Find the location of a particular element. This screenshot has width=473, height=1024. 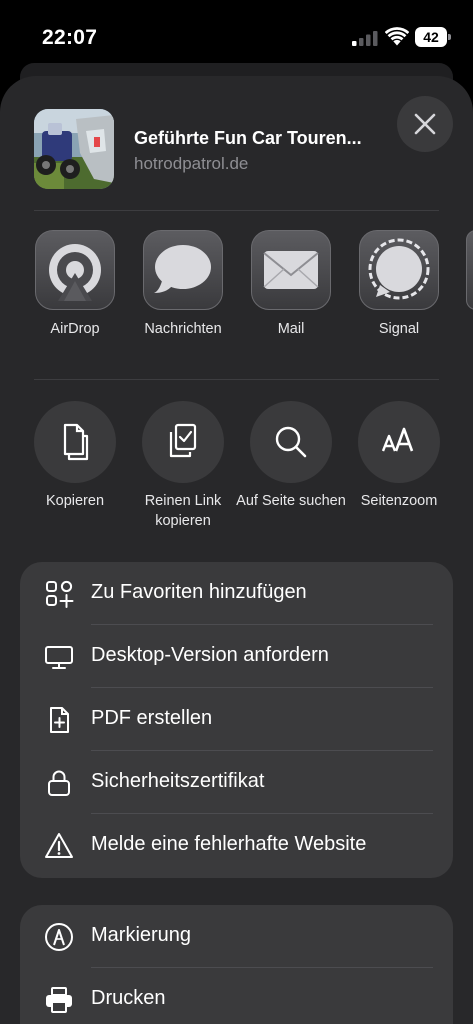

page-thumbnail-image is located at coordinates (74, 149).